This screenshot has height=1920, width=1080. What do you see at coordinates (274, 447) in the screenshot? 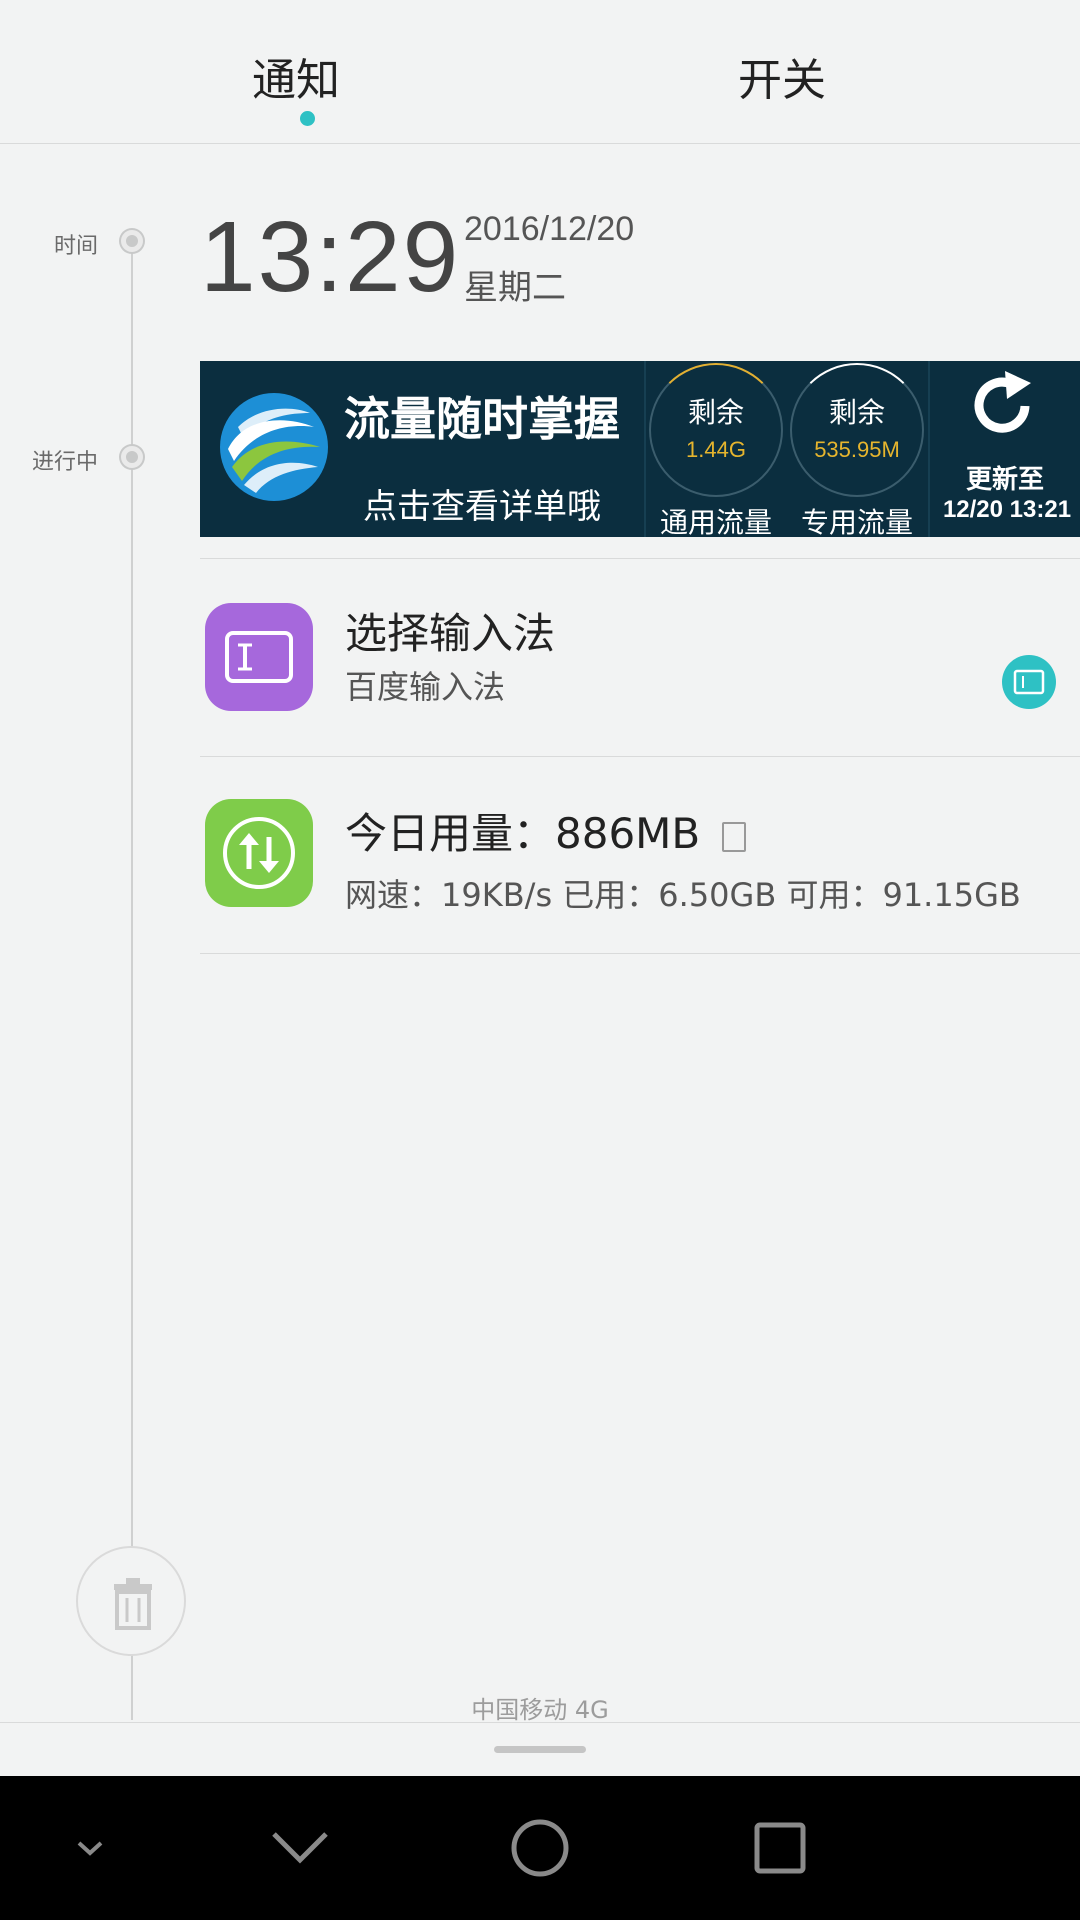
I see `china-mobile-logo-icon` at bounding box center [274, 447].